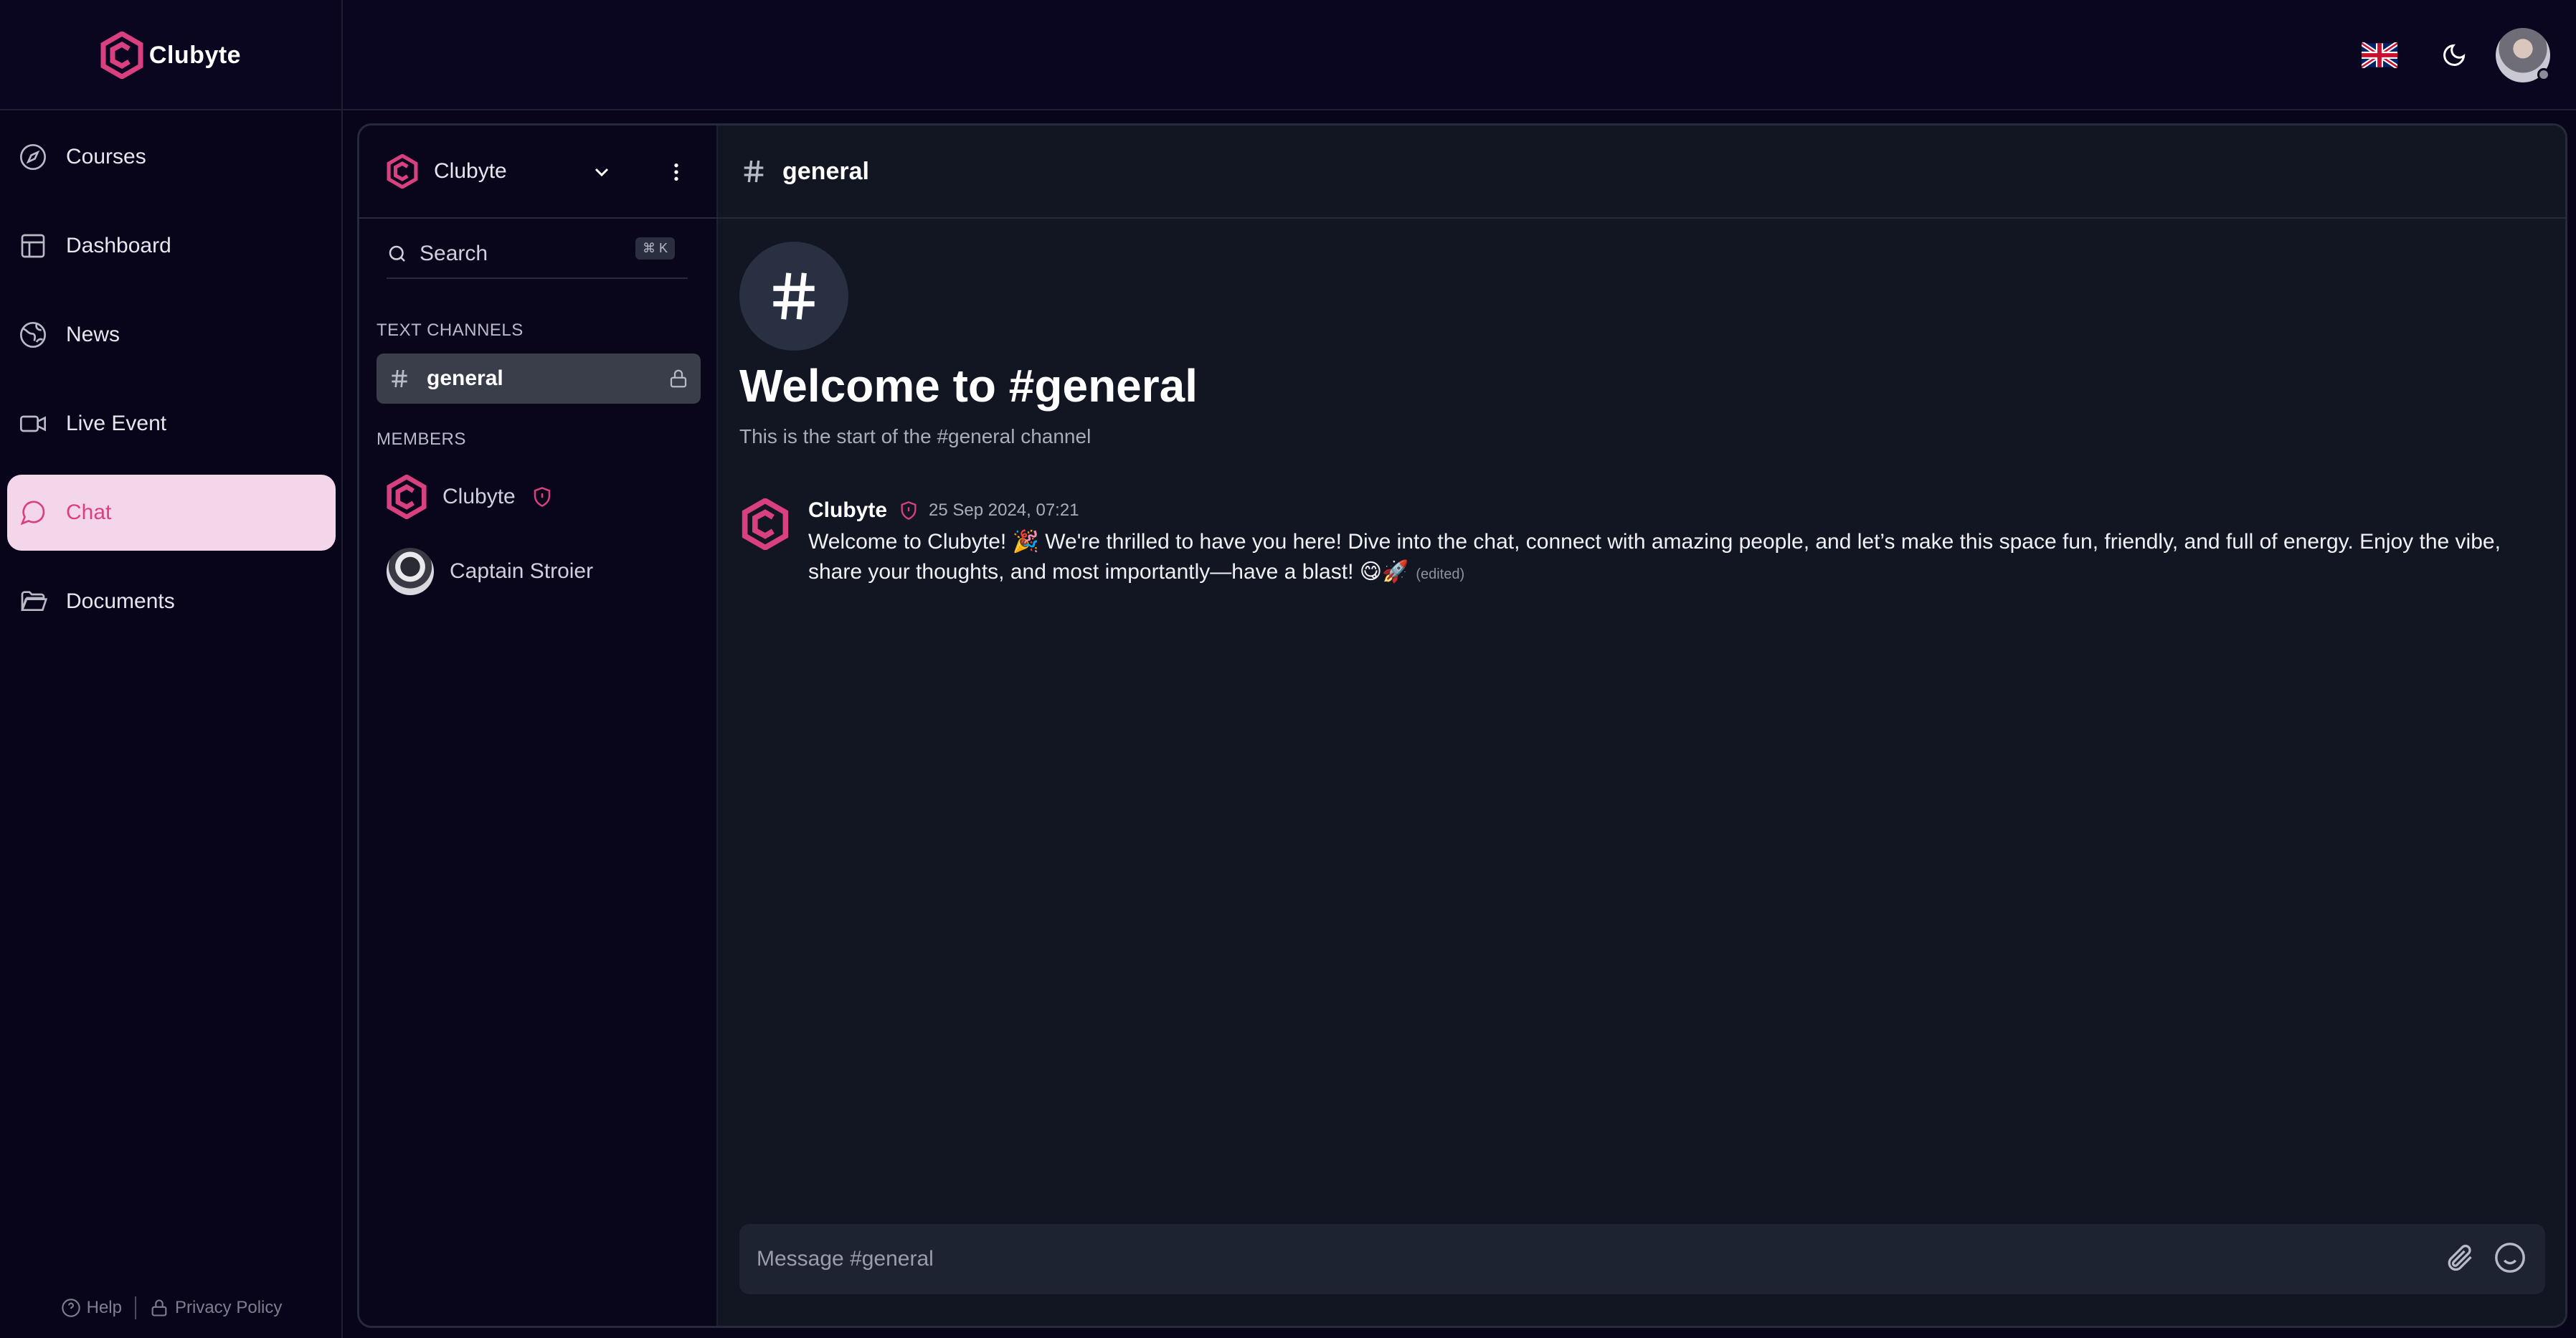 The width and height of the screenshot is (2576, 1338). I want to click on attach-button, so click(2459, 1260).